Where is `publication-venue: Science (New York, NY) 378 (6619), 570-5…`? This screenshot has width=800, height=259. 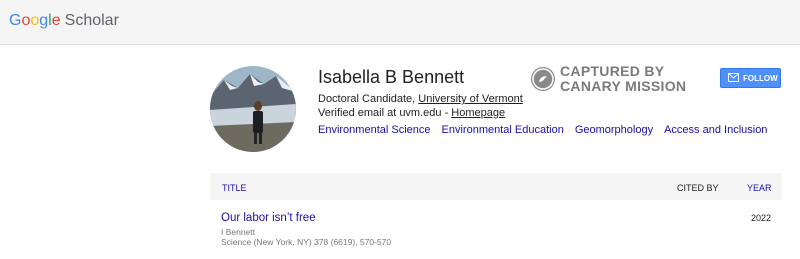 publication-venue: Science (New York, NY) 378 (6619), 570-5… is located at coordinates (306, 242).